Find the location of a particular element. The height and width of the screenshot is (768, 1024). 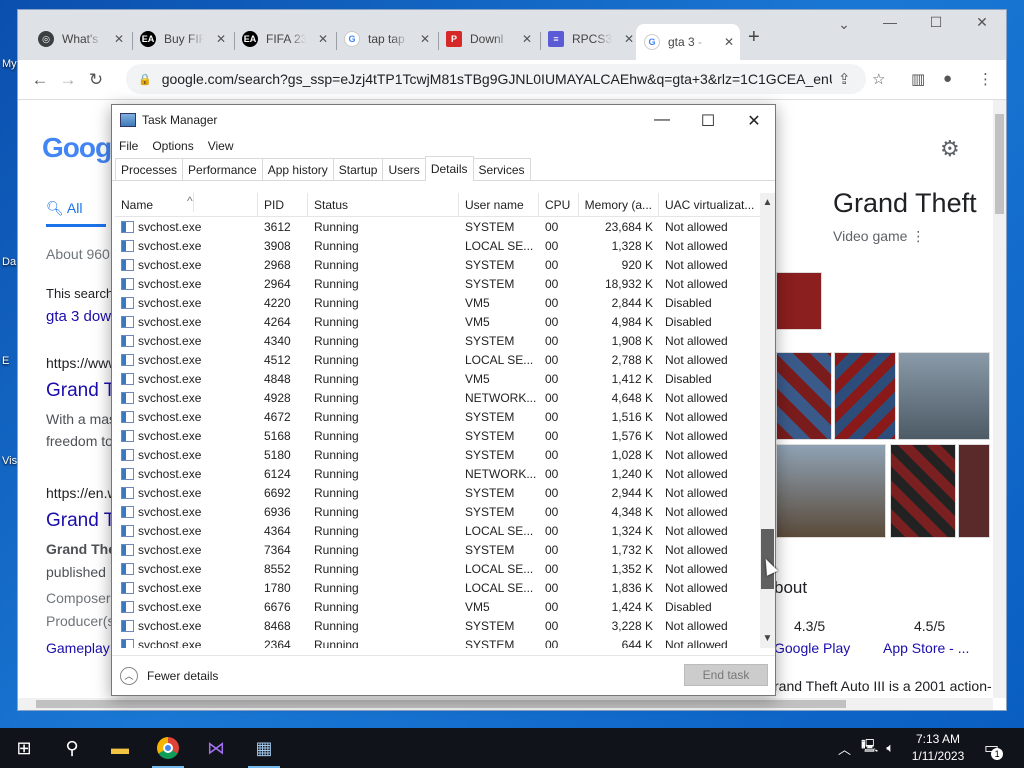

tab-app-history: App history is located at coordinates (297, 169).